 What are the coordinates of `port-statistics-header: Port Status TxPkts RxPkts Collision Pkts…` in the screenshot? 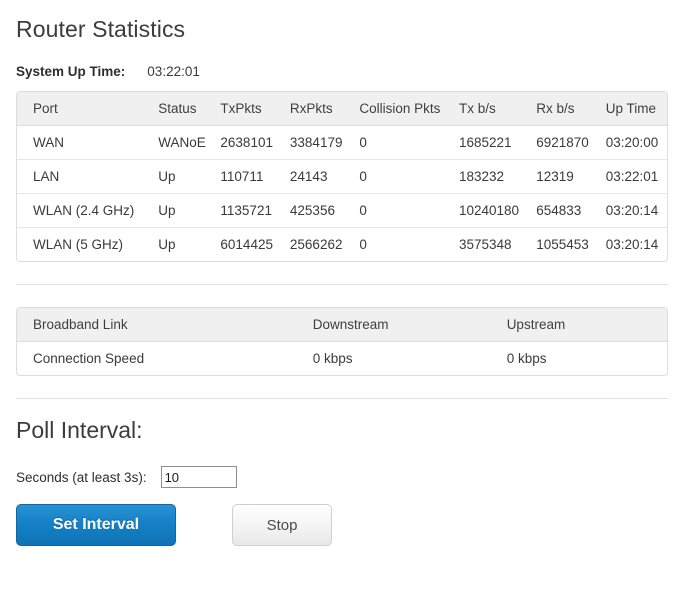 It's located at (342, 108).